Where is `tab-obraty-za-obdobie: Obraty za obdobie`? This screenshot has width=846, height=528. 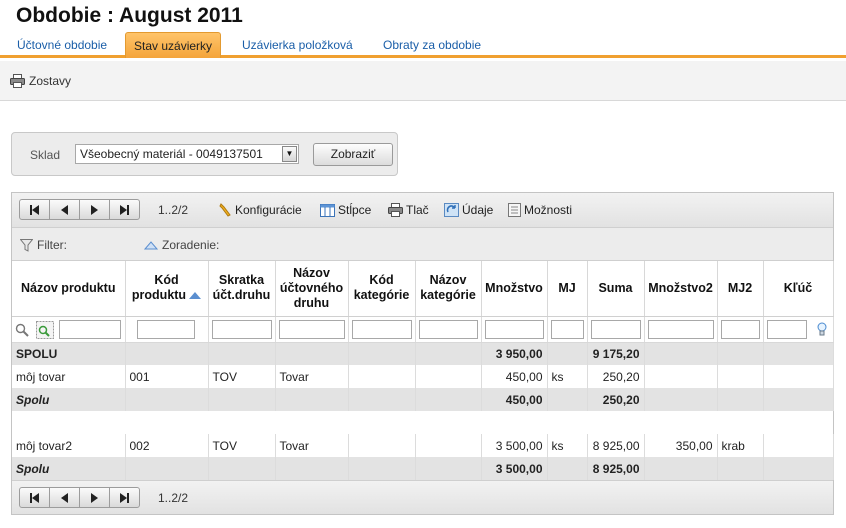 tab-obraty-za-obdobie: Obraty za obdobie is located at coordinates (432, 45).